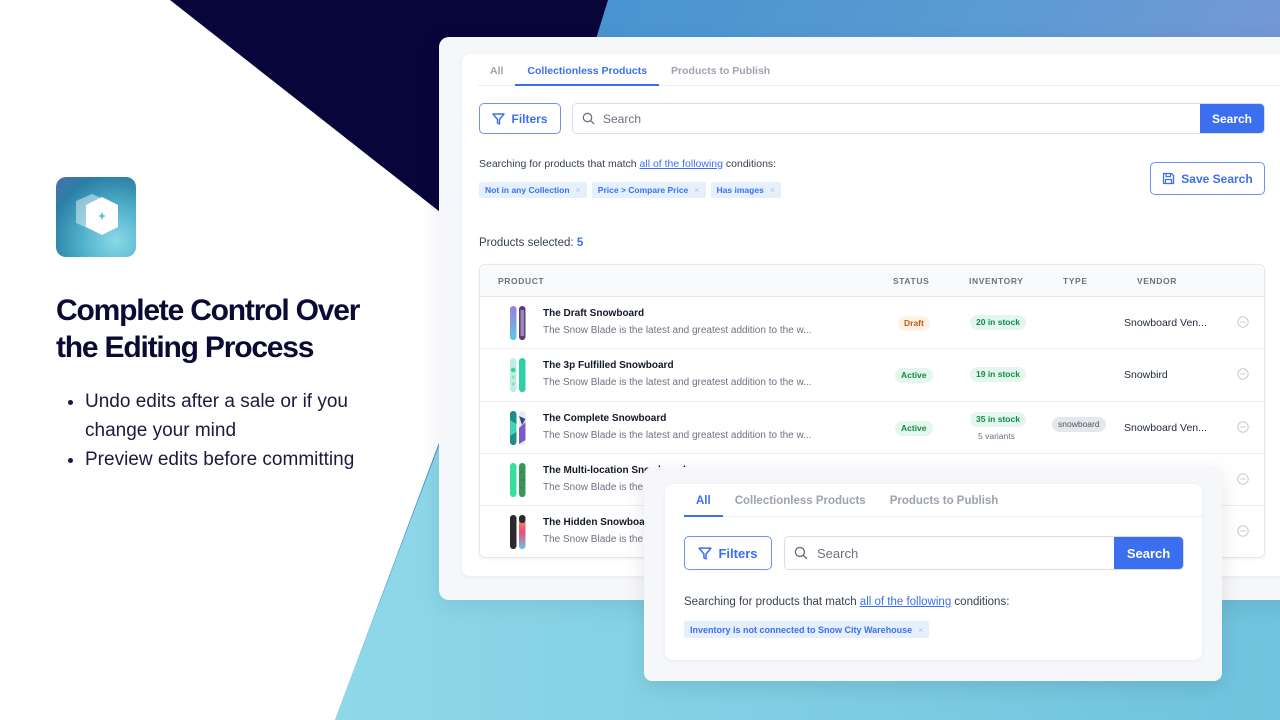 This screenshot has width=1280, height=720. What do you see at coordinates (996, 435) in the screenshot?
I see `variants-count: 5 variants` at bounding box center [996, 435].